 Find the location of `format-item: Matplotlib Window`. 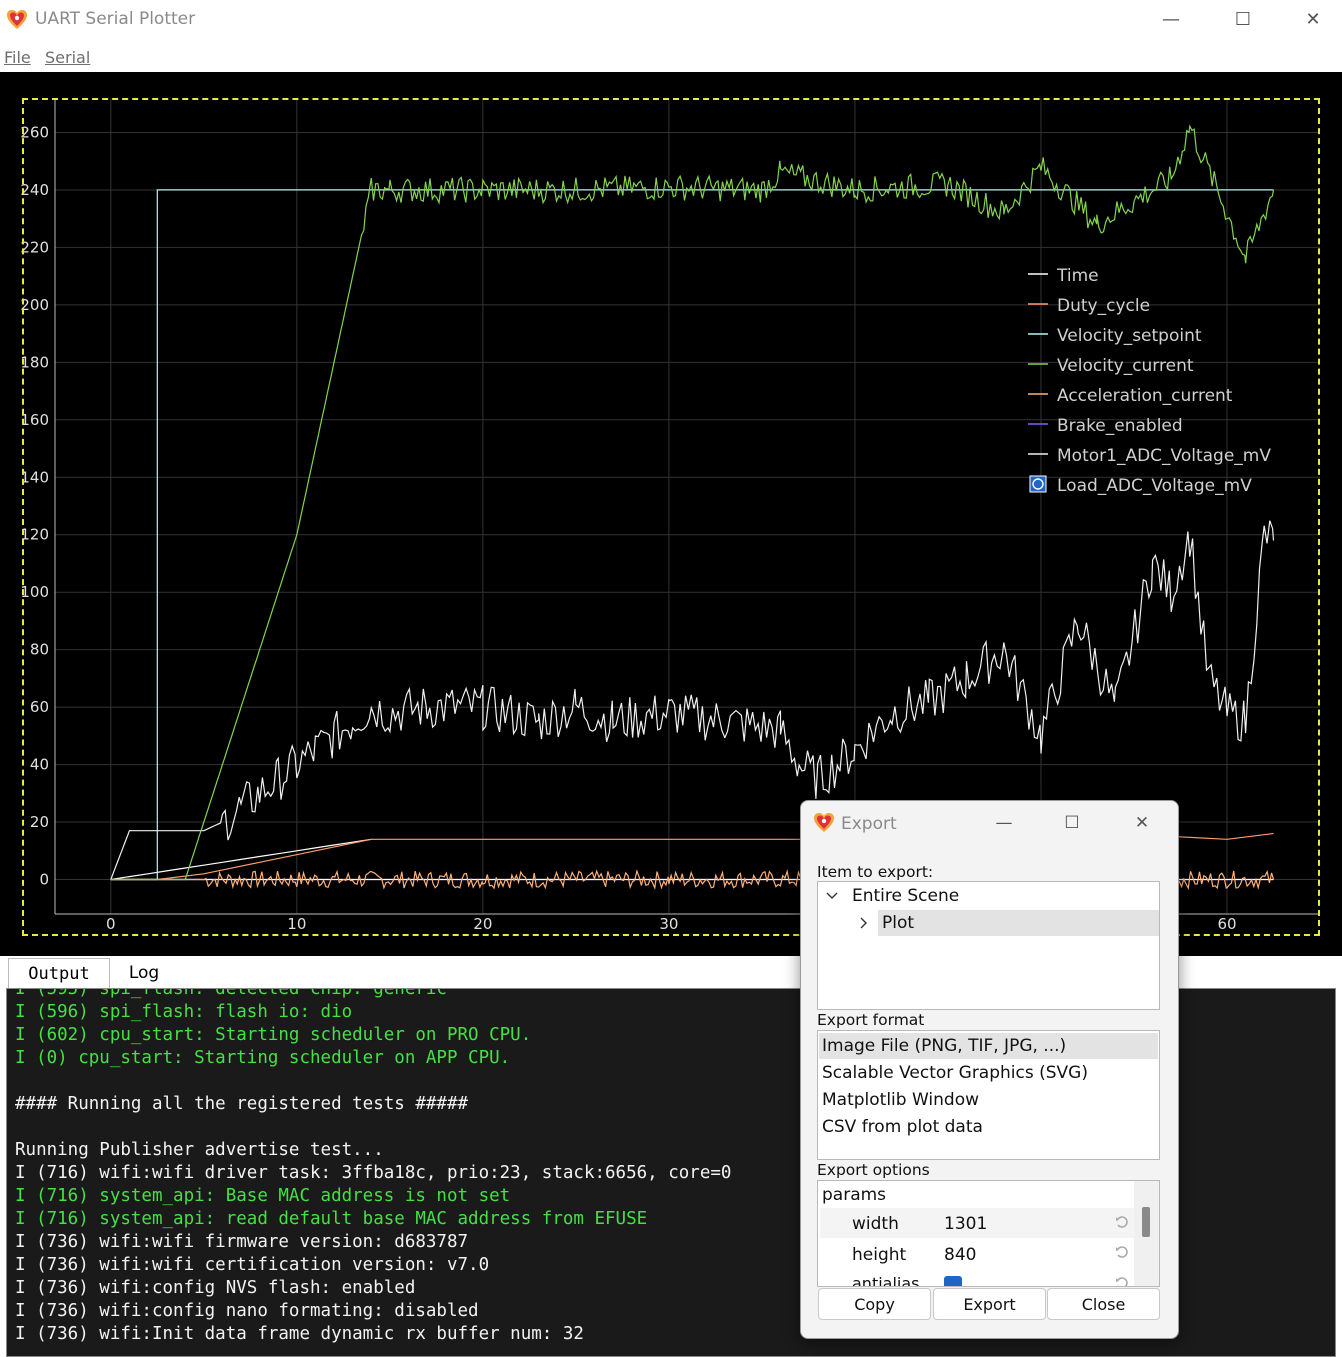

format-item: Matplotlib Window is located at coordinates (900, 1100).